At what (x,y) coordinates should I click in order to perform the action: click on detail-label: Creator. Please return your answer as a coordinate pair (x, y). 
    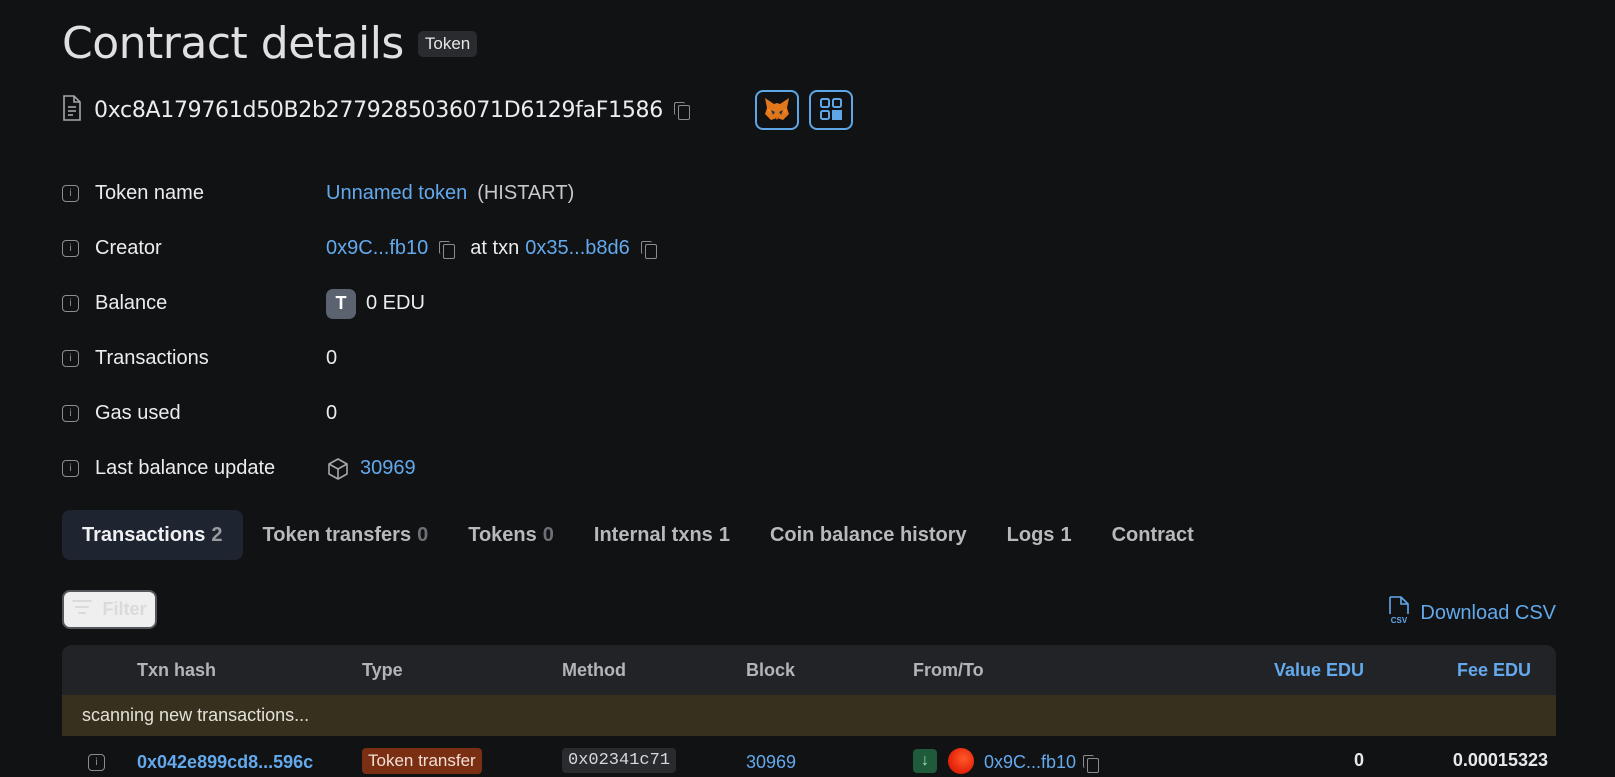
    Looking at the image, I should click on (128, 248).